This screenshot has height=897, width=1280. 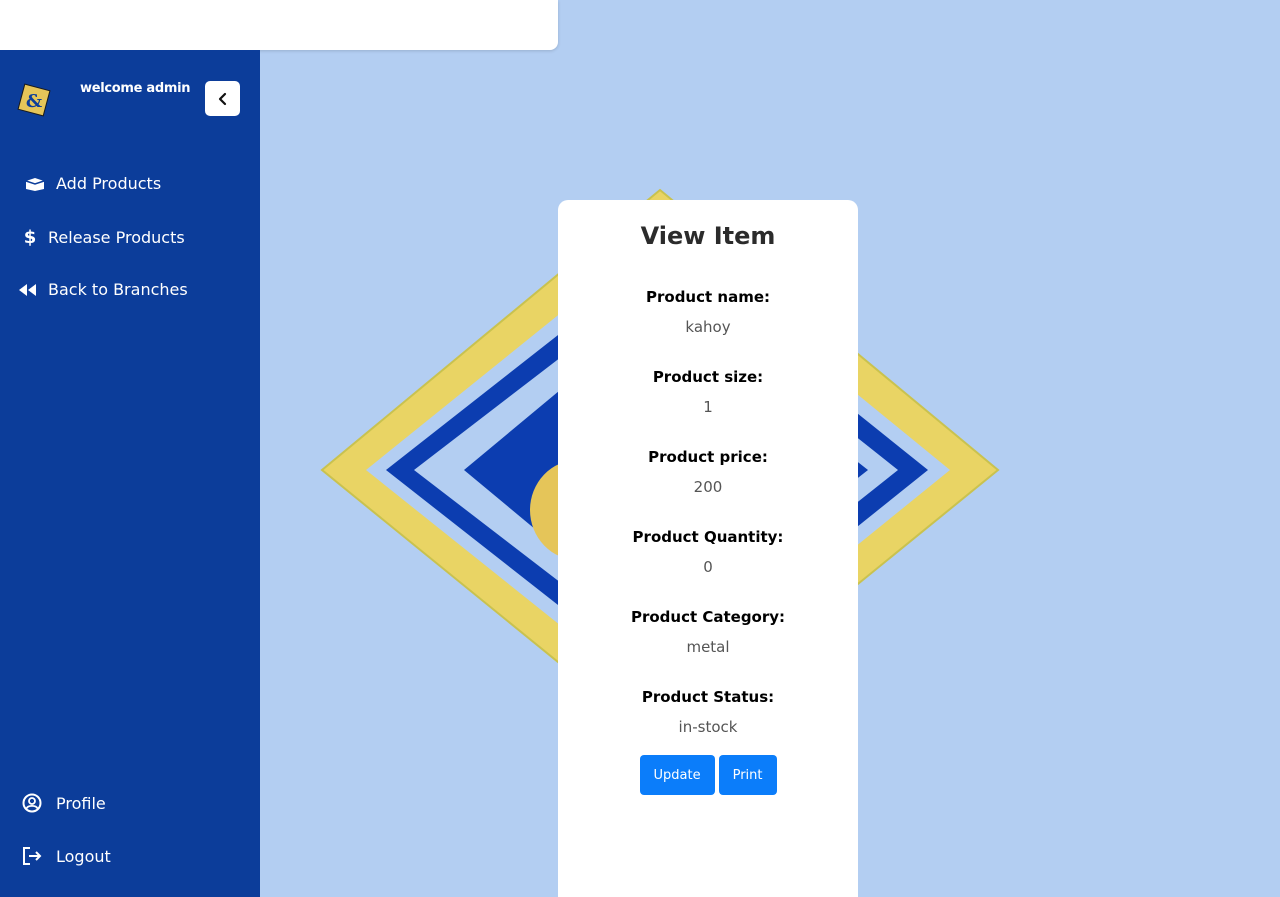 I want to click on sidebar-item-add-products: Add Products, so click(x=92, y=183).